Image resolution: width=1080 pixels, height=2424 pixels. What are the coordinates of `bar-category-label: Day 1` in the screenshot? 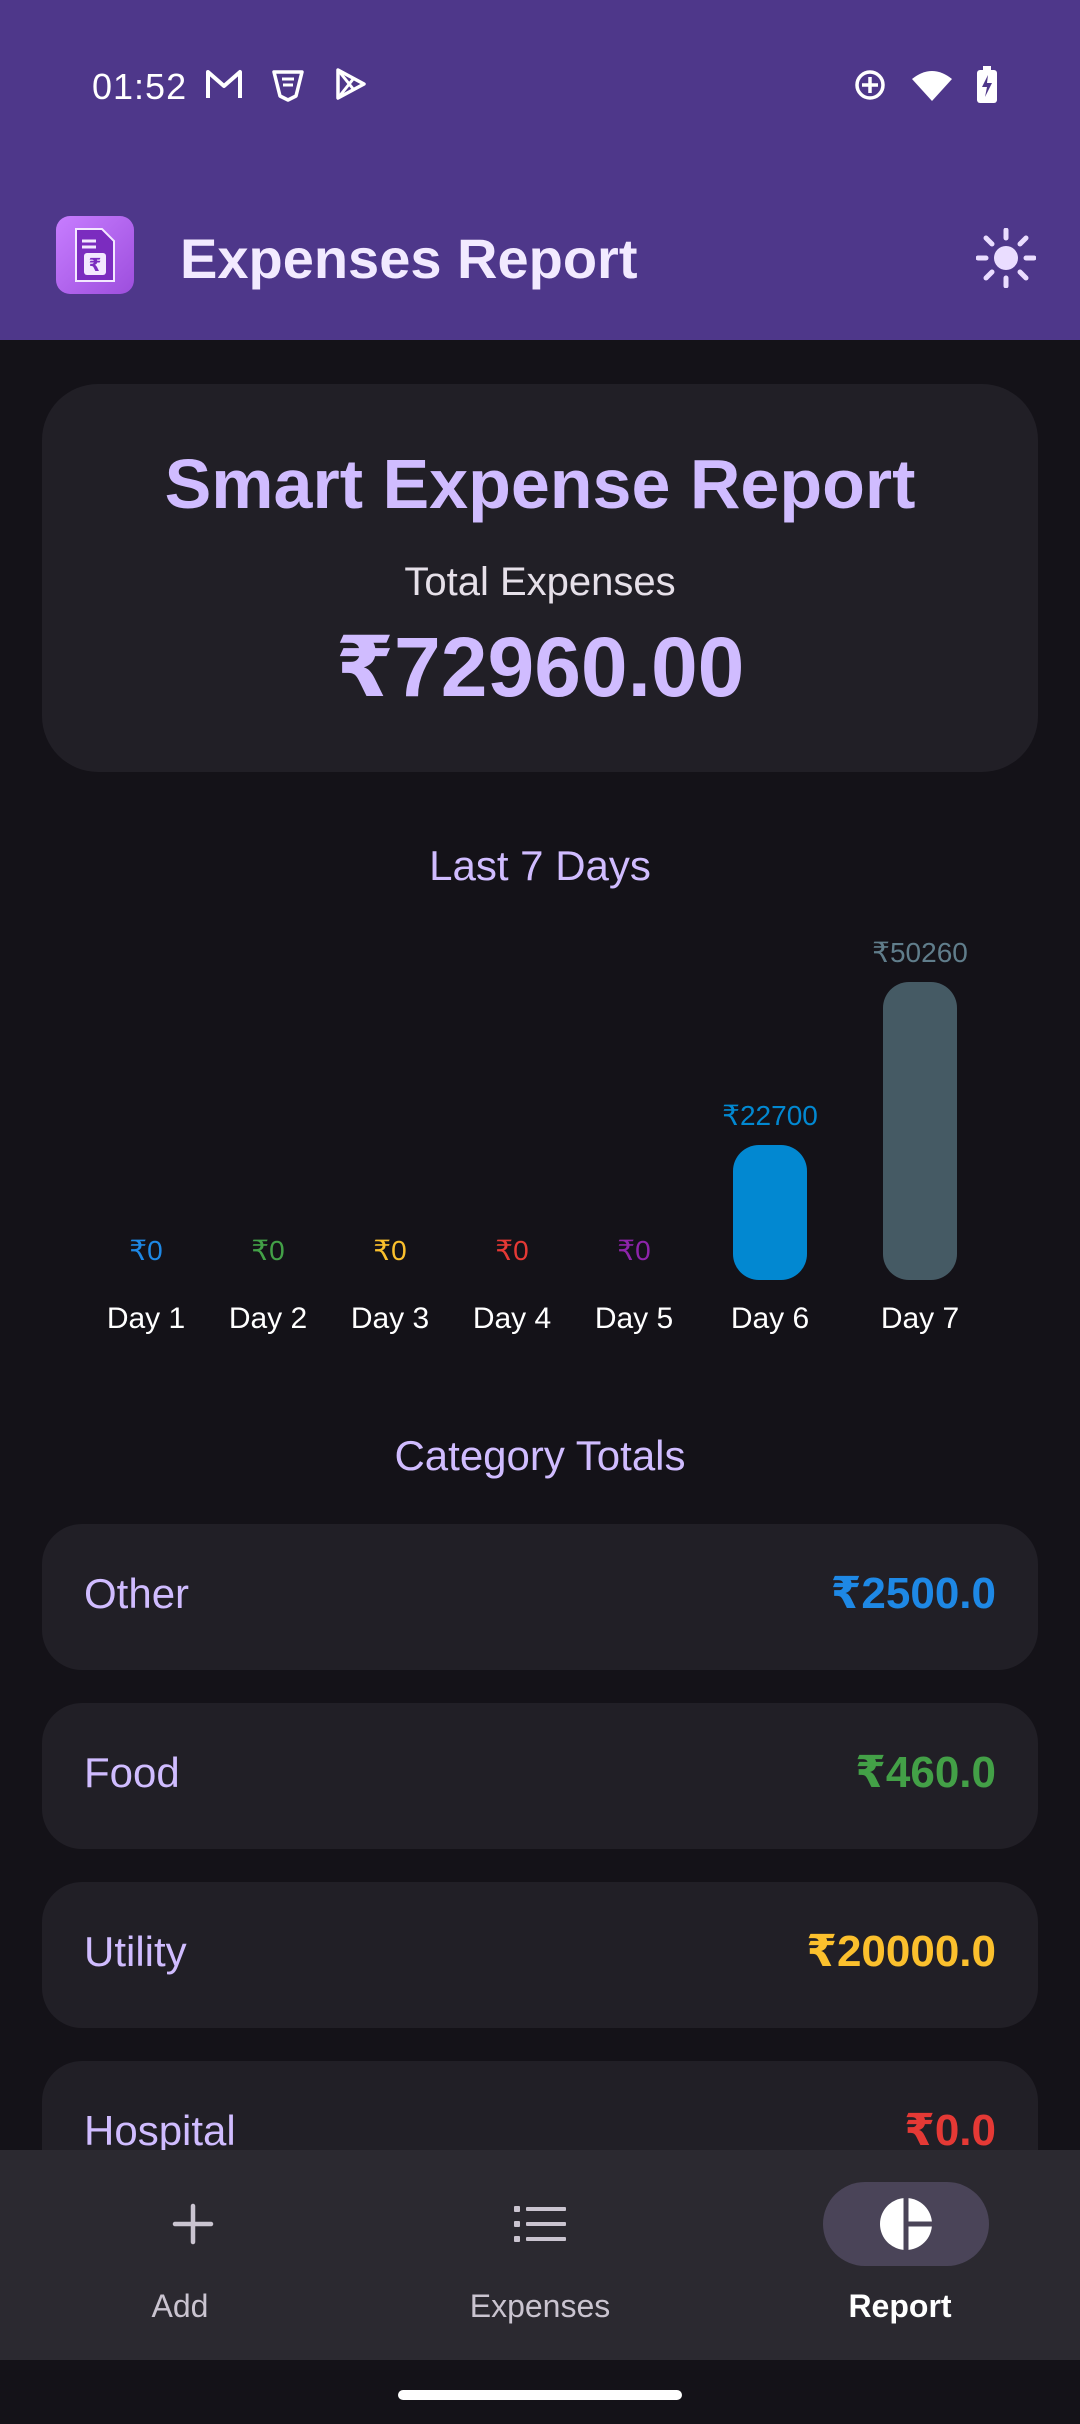 It's located at (146, 1318).